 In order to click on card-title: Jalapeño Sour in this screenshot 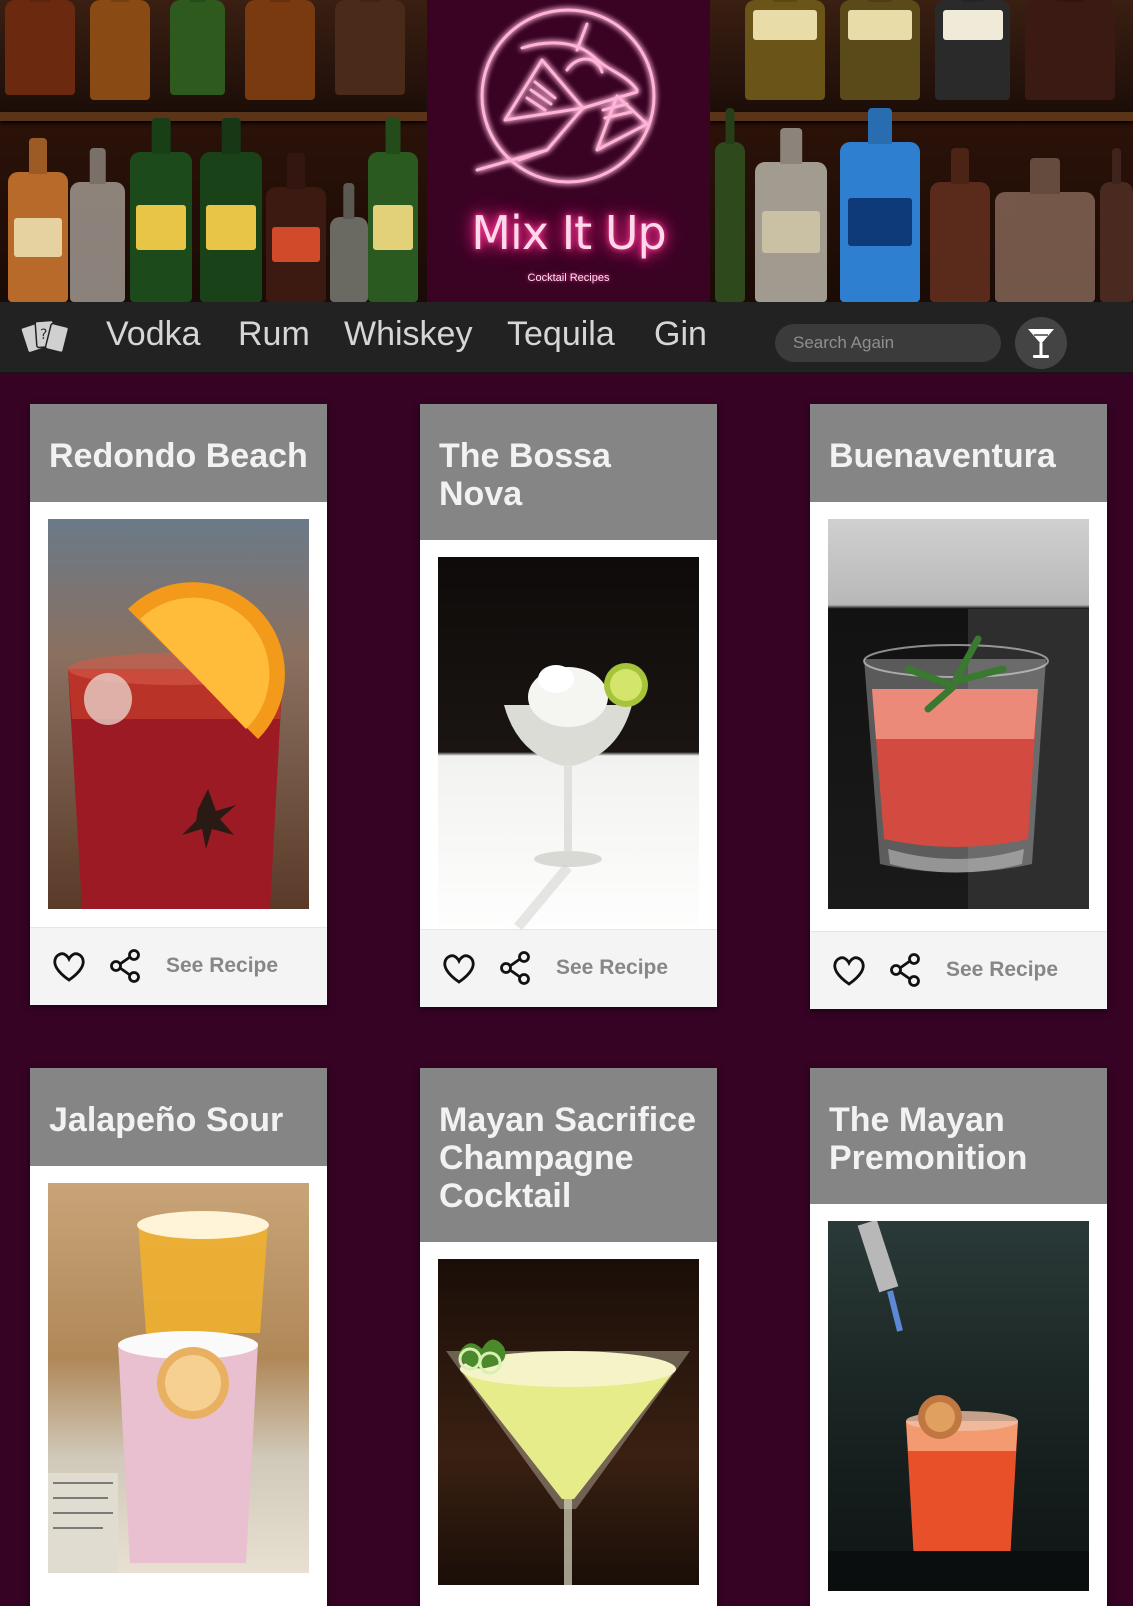, I will do `click(178, 1117)`.